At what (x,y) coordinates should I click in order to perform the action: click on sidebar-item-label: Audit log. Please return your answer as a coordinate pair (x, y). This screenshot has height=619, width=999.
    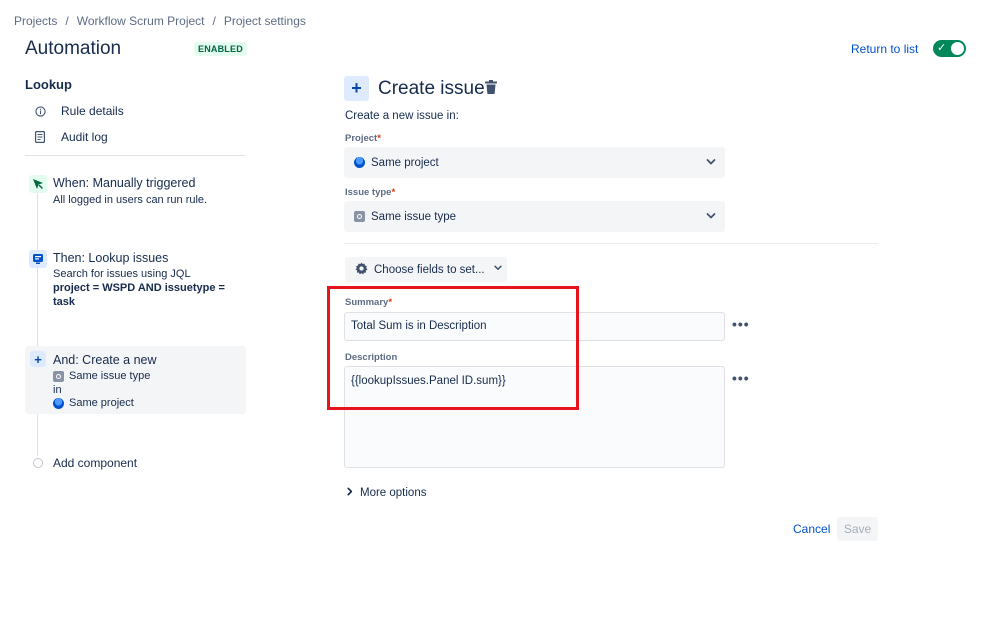
    Looking at the image, I should click on (84, 137).